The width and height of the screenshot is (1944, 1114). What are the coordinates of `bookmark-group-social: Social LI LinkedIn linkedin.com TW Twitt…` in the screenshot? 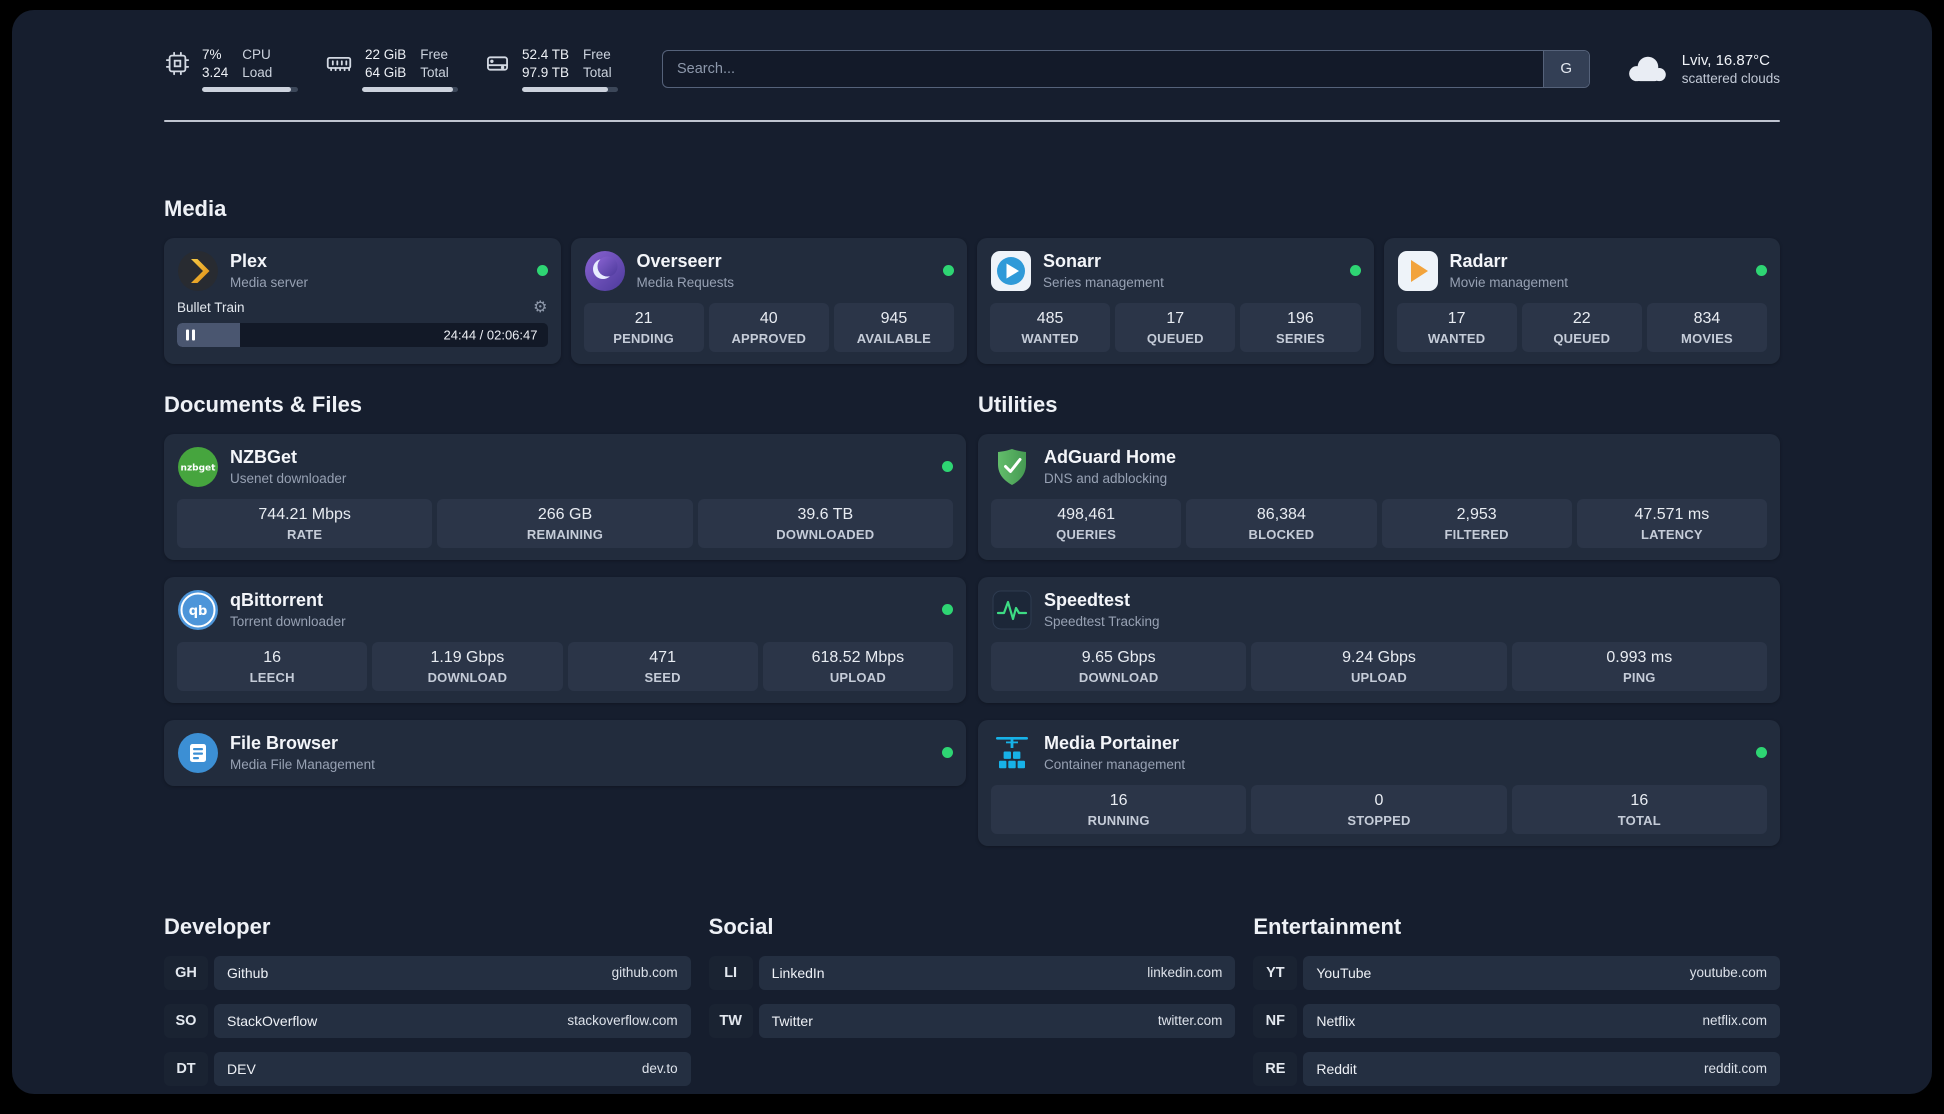 It's located at (972, 1000).